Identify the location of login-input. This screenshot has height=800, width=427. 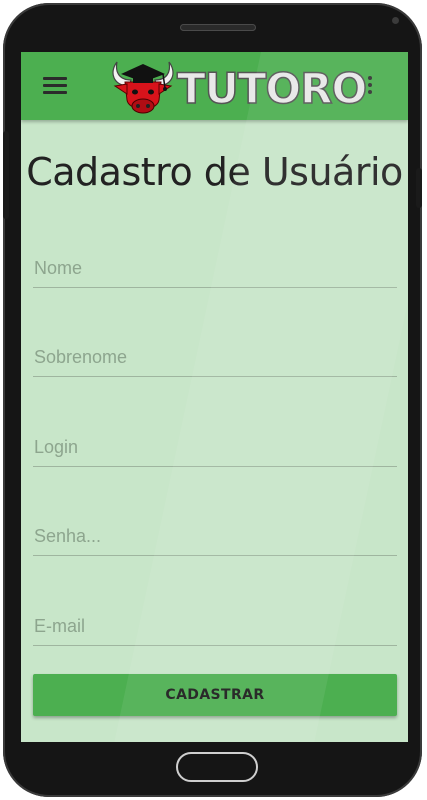
(215, 449).